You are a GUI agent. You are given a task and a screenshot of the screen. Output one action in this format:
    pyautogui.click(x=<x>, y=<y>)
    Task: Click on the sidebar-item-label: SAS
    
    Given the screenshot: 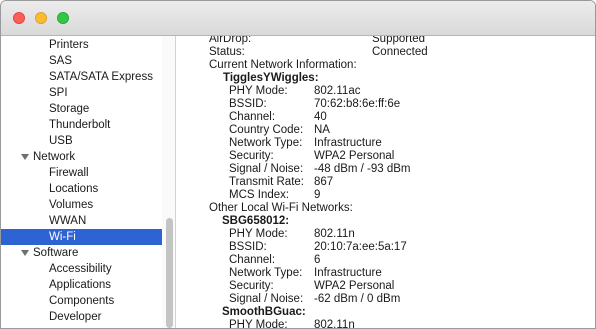 What is the action you would take?
    pyautogui.click(x=61, y=61)
    